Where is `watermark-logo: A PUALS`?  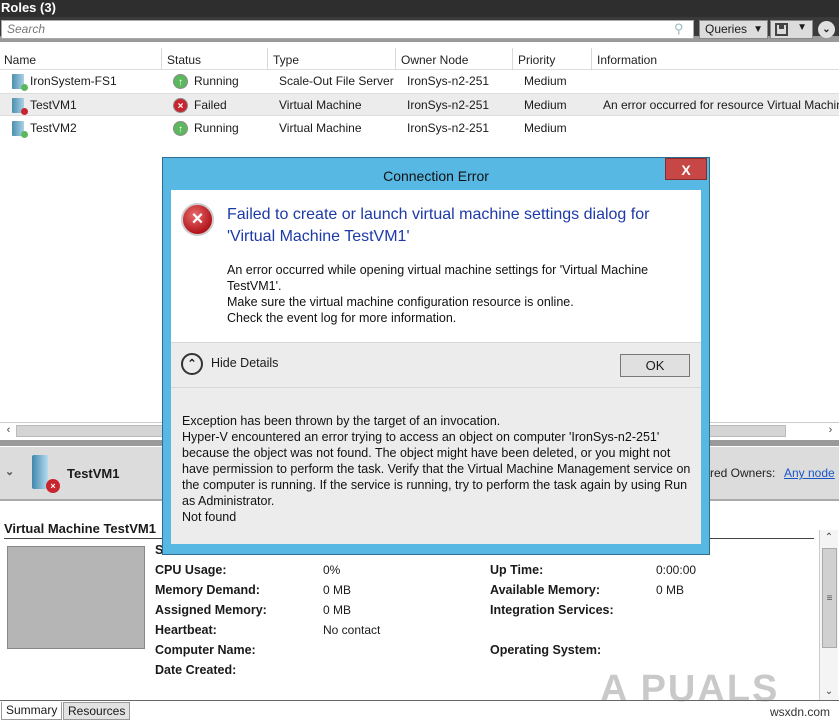 watermark-logo: A PUALS is located at coordinates (690, 689).